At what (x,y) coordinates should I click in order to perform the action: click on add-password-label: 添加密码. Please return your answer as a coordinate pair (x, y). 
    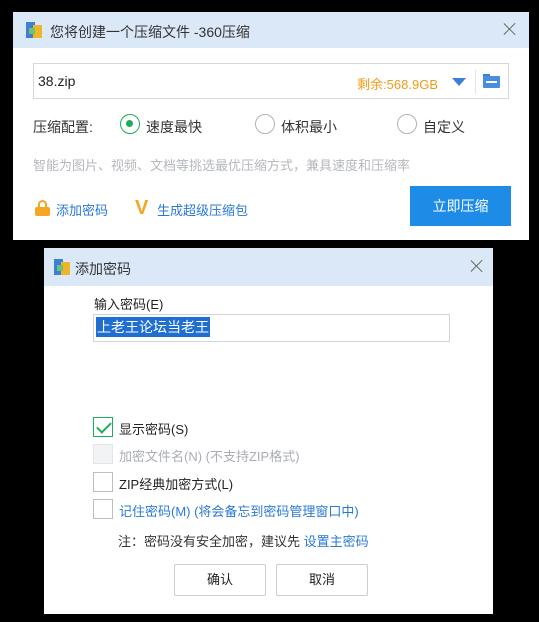
    Looking at the image, I should click on (82, 209).